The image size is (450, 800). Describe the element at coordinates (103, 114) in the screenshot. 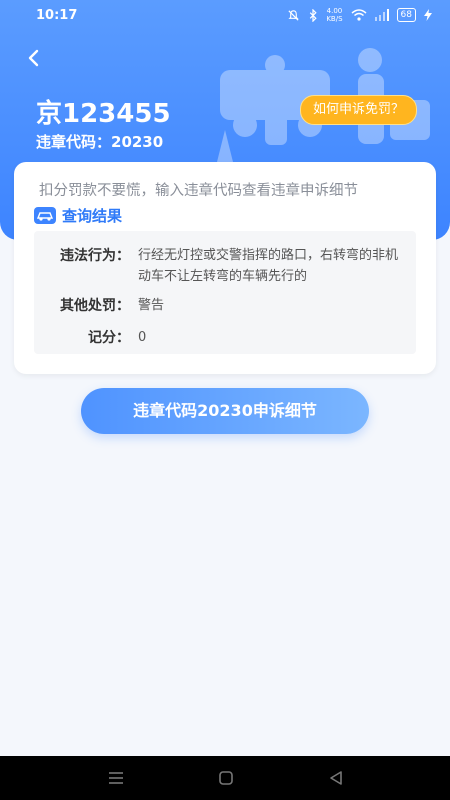

I see `license-plate: 京123455` at that location.